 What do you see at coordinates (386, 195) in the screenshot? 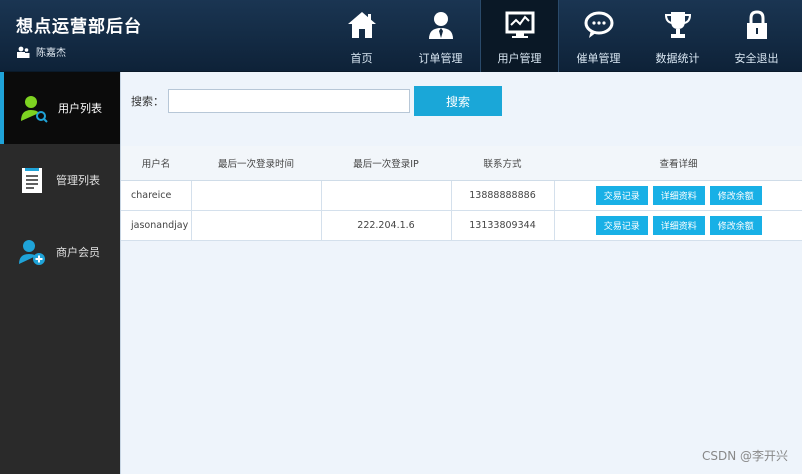
I see `cell-last-login-ip` at bounding box center [386, 195].